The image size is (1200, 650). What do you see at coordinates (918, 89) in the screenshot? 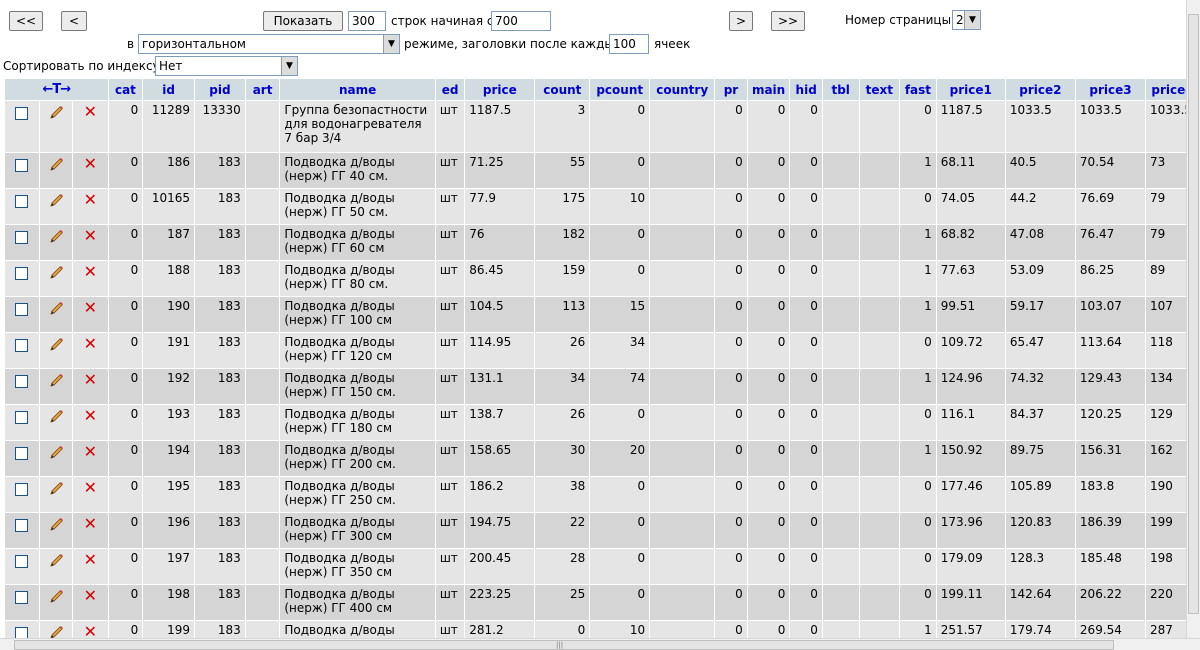
I see `column-header-fast: fast` at bounding box center [918, 89].